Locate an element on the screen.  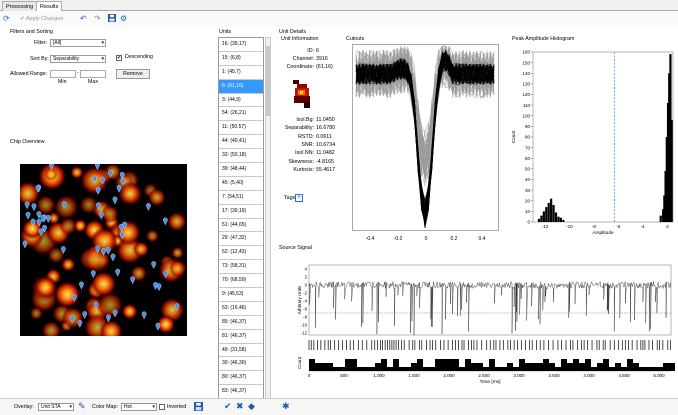
id-value: 6 is located at coordinates (317, 51).